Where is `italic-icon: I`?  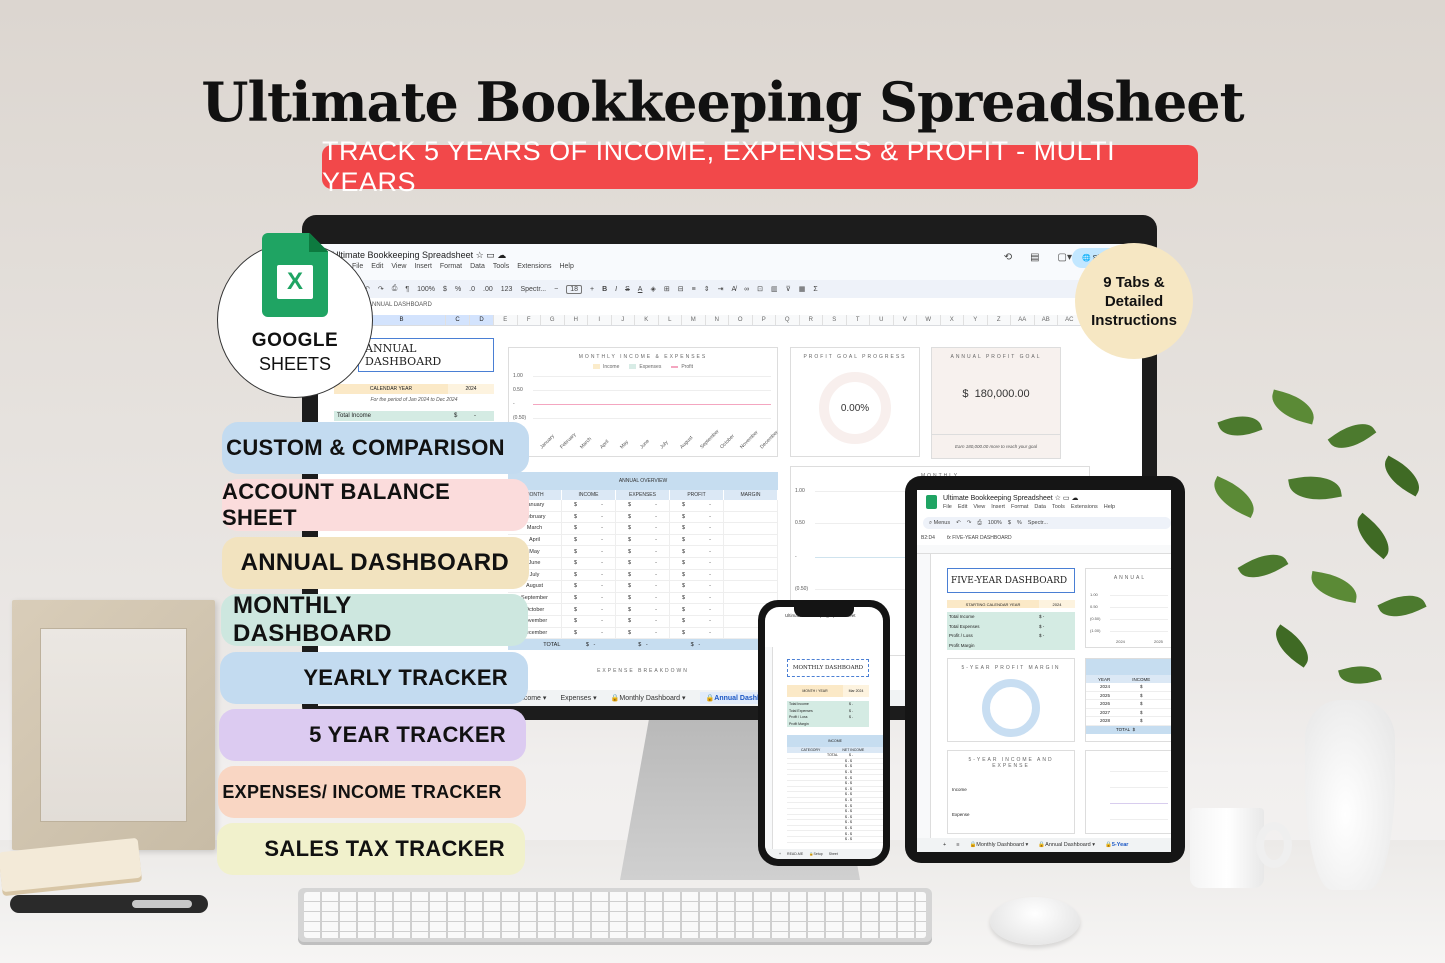 italic-icon: I is located at coordinates (616, 289).